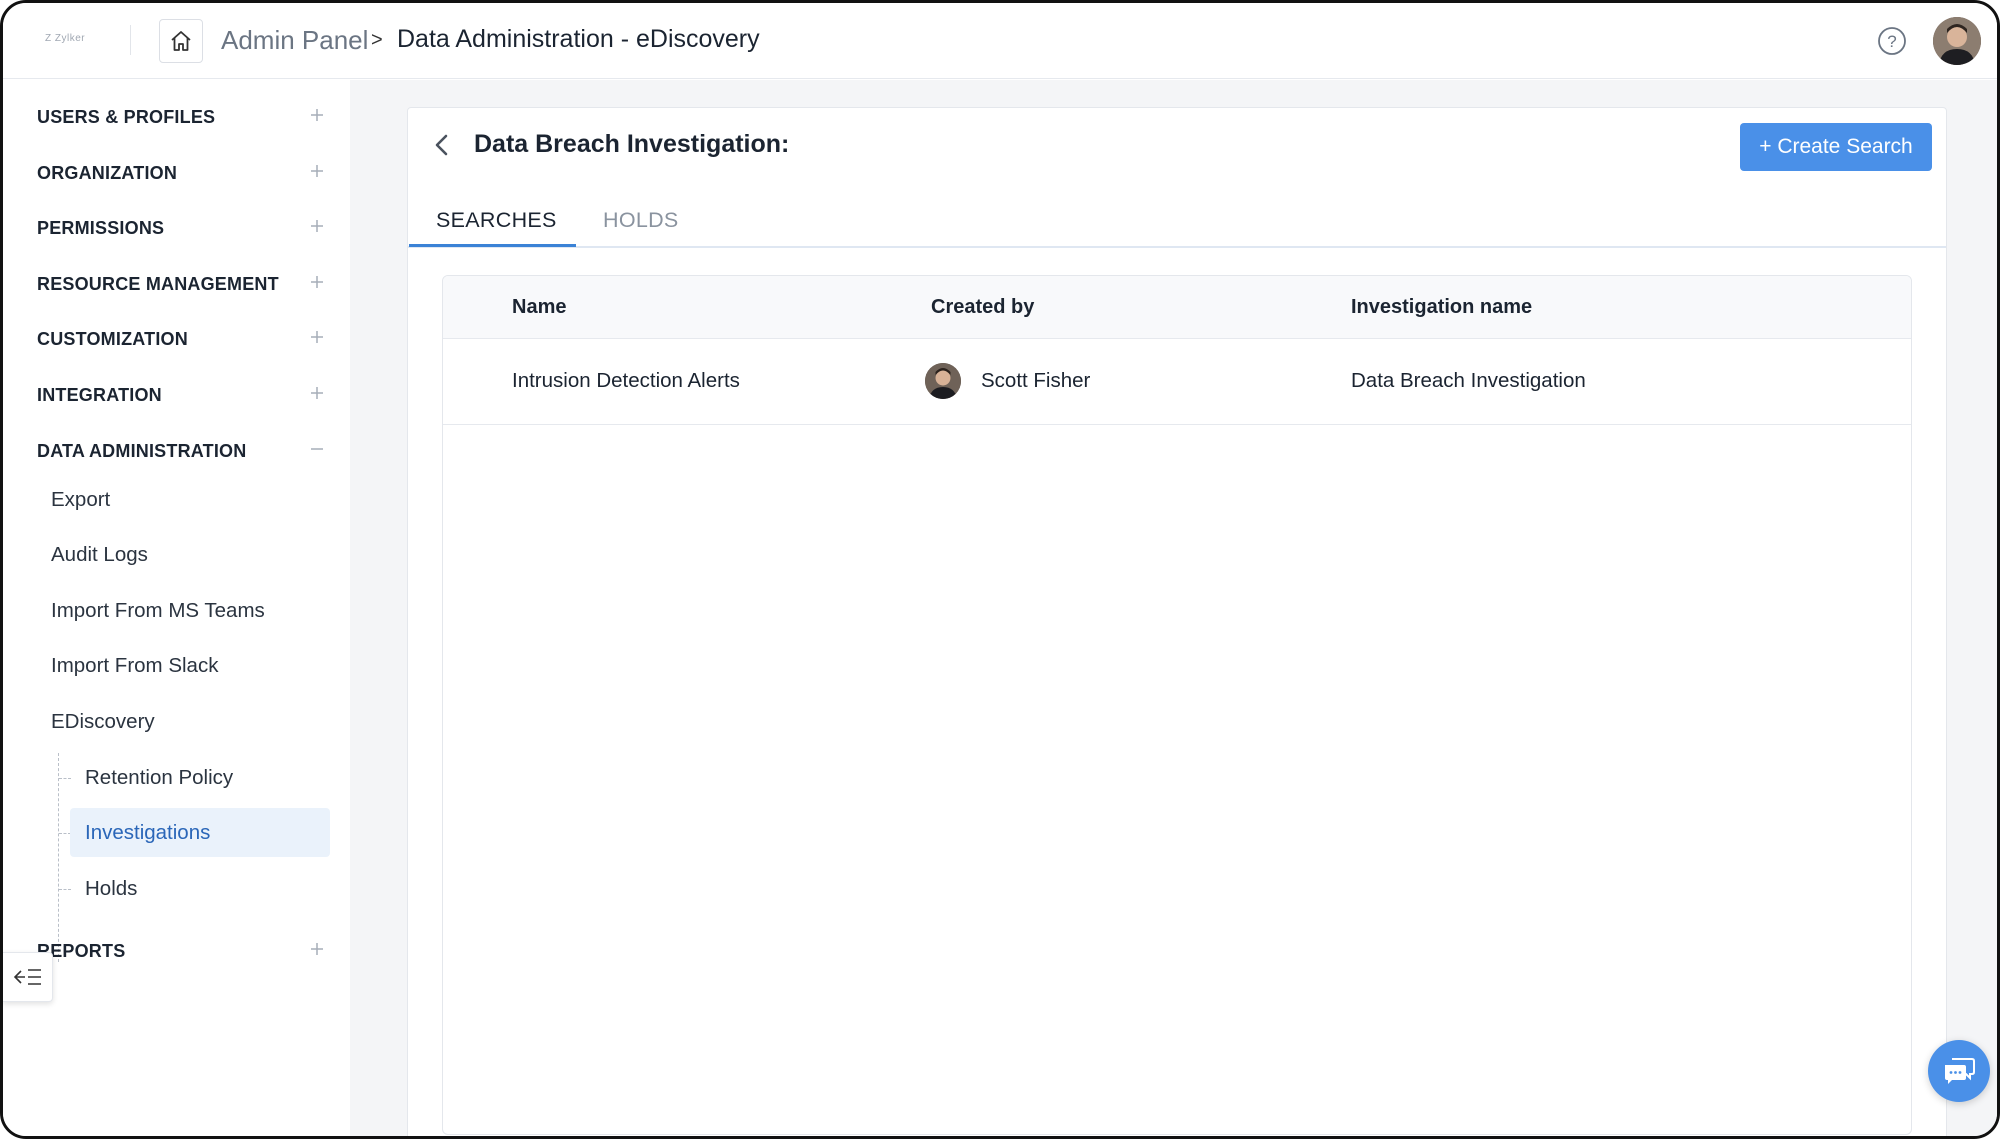 This screenshot has height=1139, width=2000. I want to click on breadcrumb-admin-panel: Admin Panel, so click(294, 40).